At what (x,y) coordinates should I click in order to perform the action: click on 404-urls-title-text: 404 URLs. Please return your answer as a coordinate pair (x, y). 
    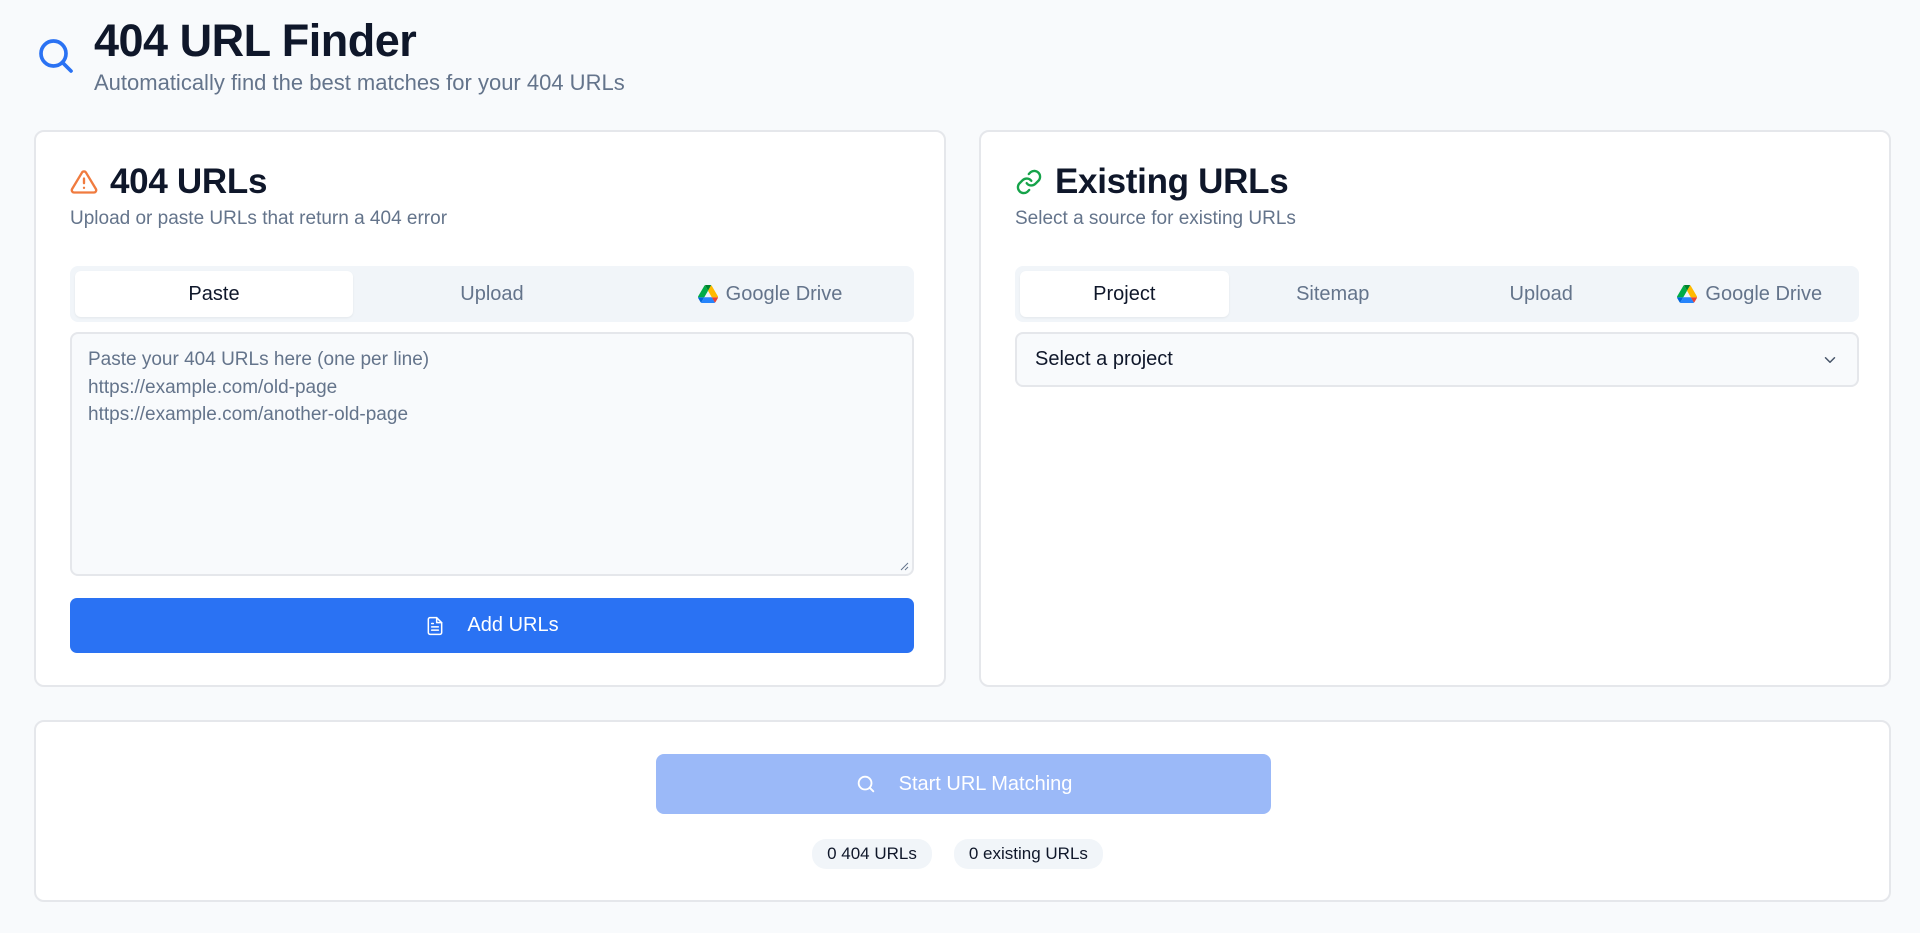
    Looking at the image, I should click on (189, 181).